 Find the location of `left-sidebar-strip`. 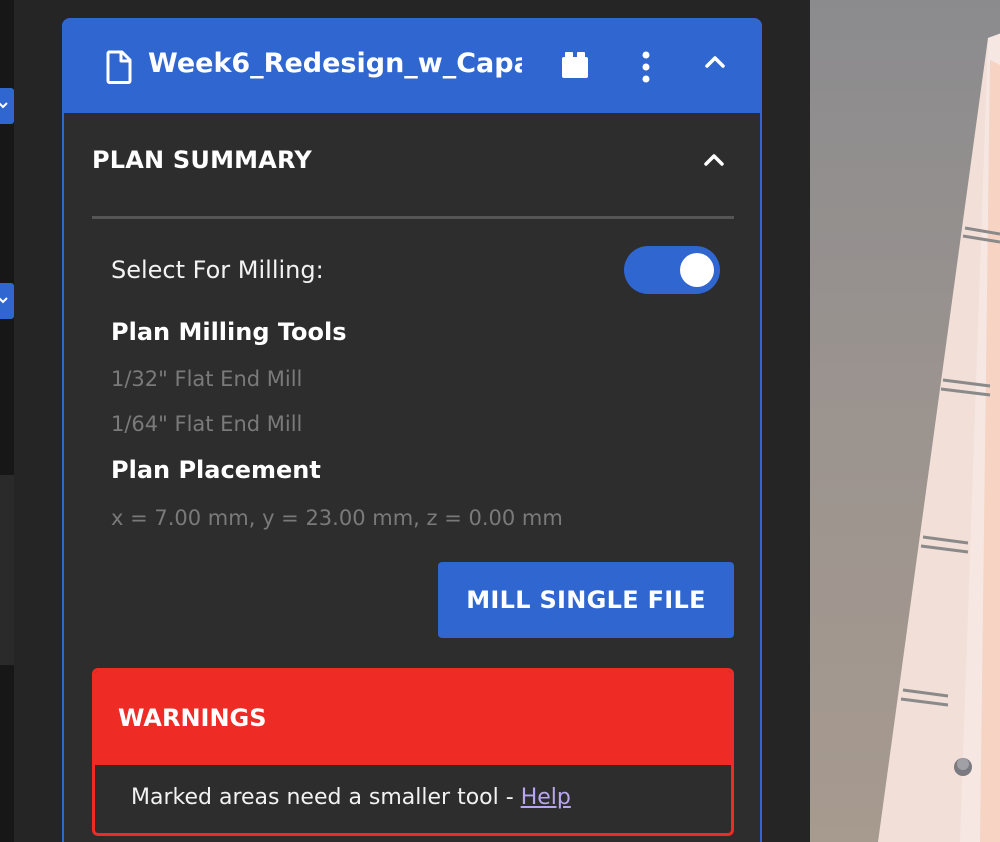

left-sidebar-strip is located at coordinates (7, 421).